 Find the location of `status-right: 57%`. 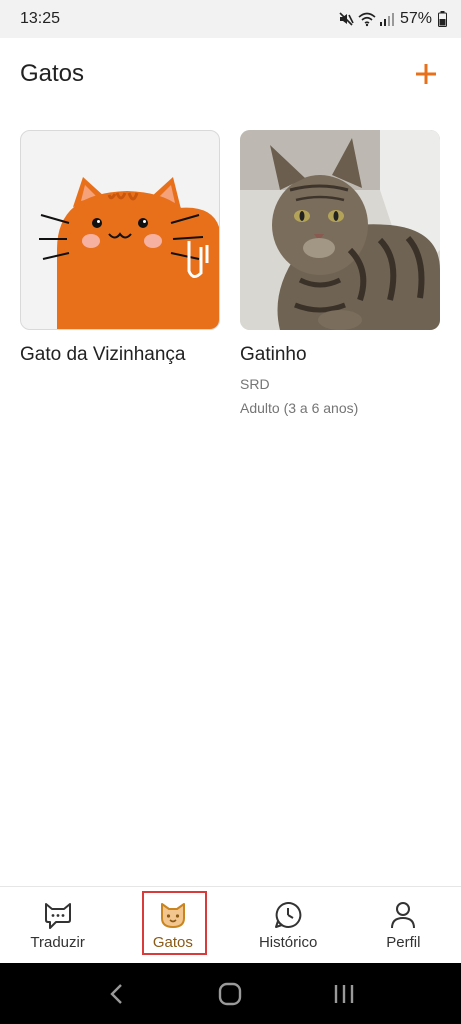

status-right: 57% is located at coordinates (392, 19).